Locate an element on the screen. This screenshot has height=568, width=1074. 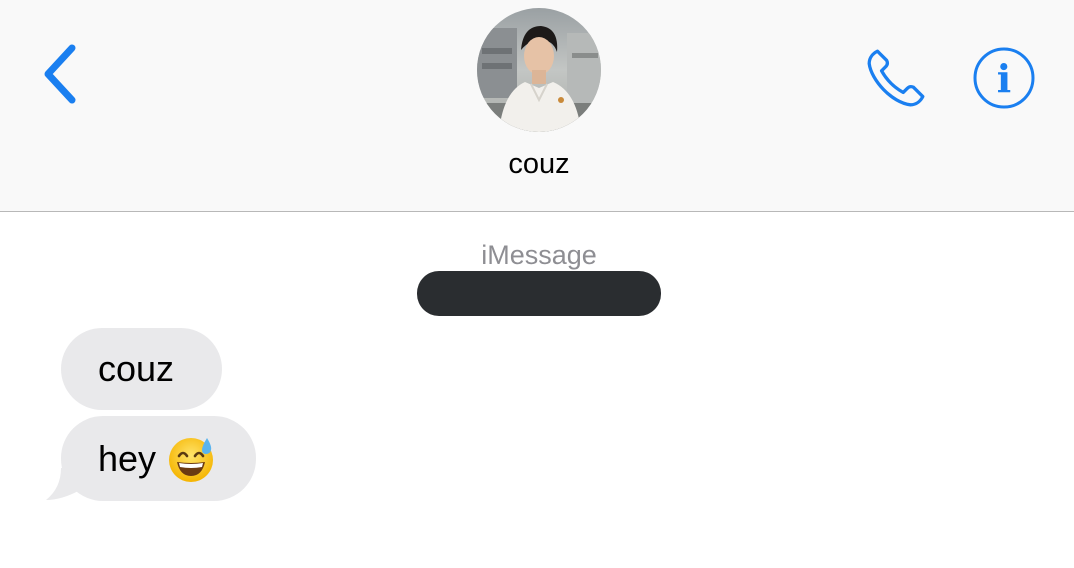
phone-icon is located at coordinates (896, 78).